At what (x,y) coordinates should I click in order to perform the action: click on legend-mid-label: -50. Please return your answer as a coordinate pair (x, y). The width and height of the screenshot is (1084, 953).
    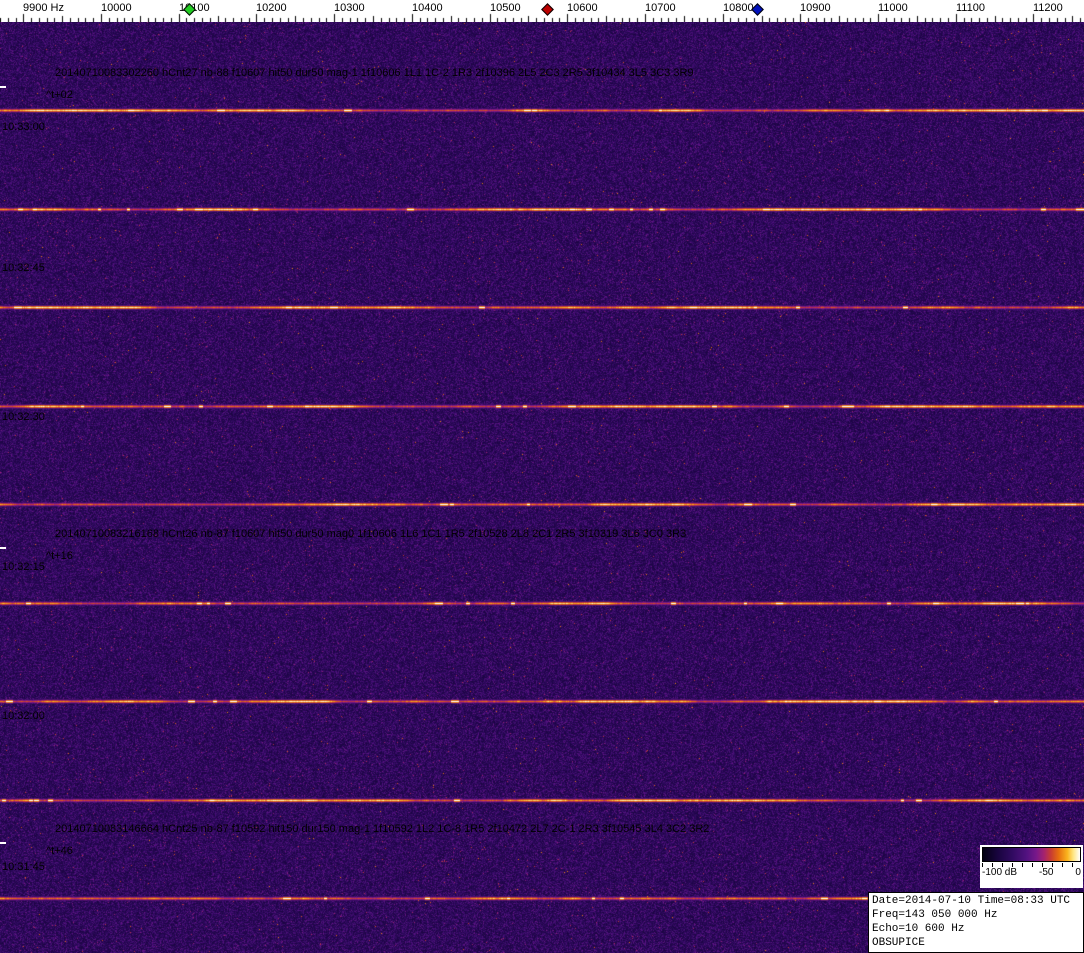
    Looking at the image, I should click on (1046, 872).